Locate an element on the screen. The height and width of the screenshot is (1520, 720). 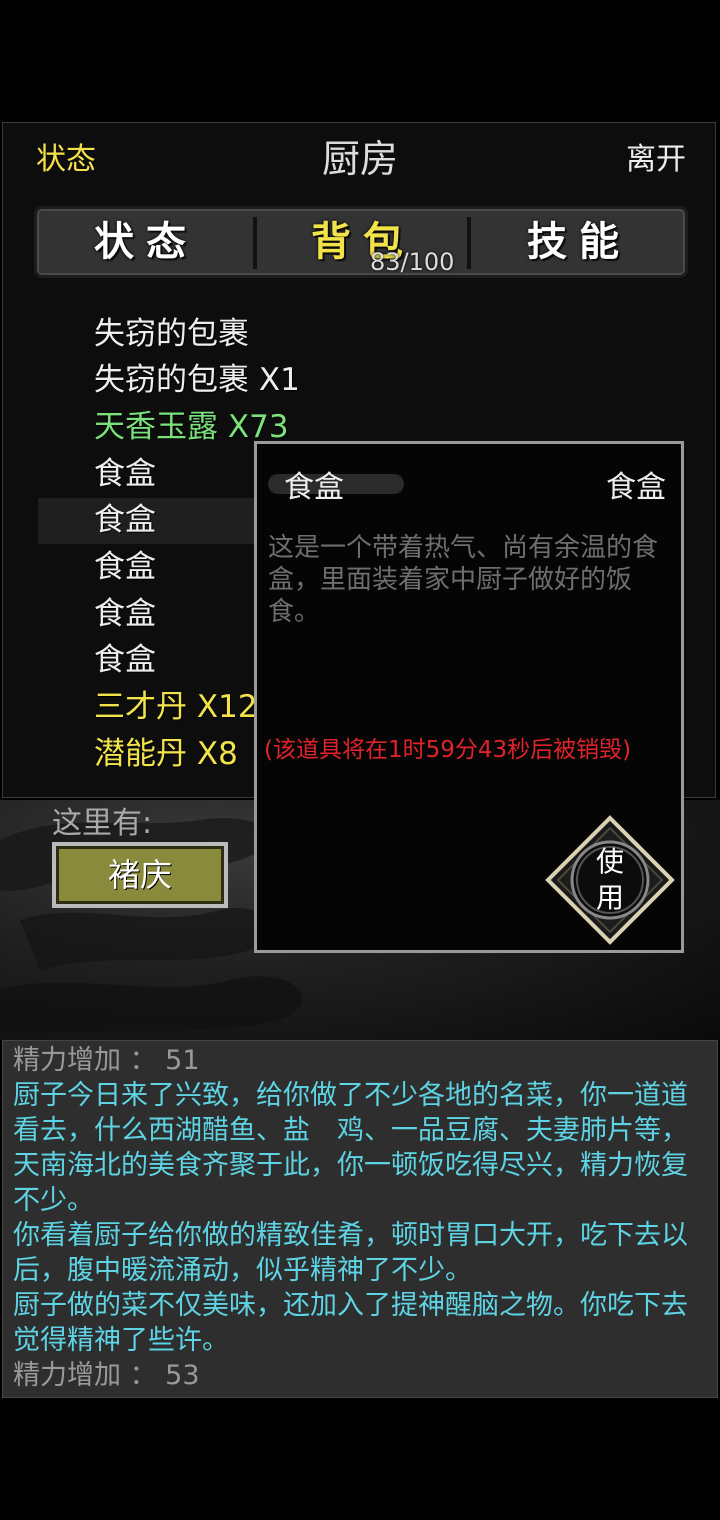
popup-expire-note: (该道具将在1时59分43秒后被销毁) is located at coordinates (448, 750).